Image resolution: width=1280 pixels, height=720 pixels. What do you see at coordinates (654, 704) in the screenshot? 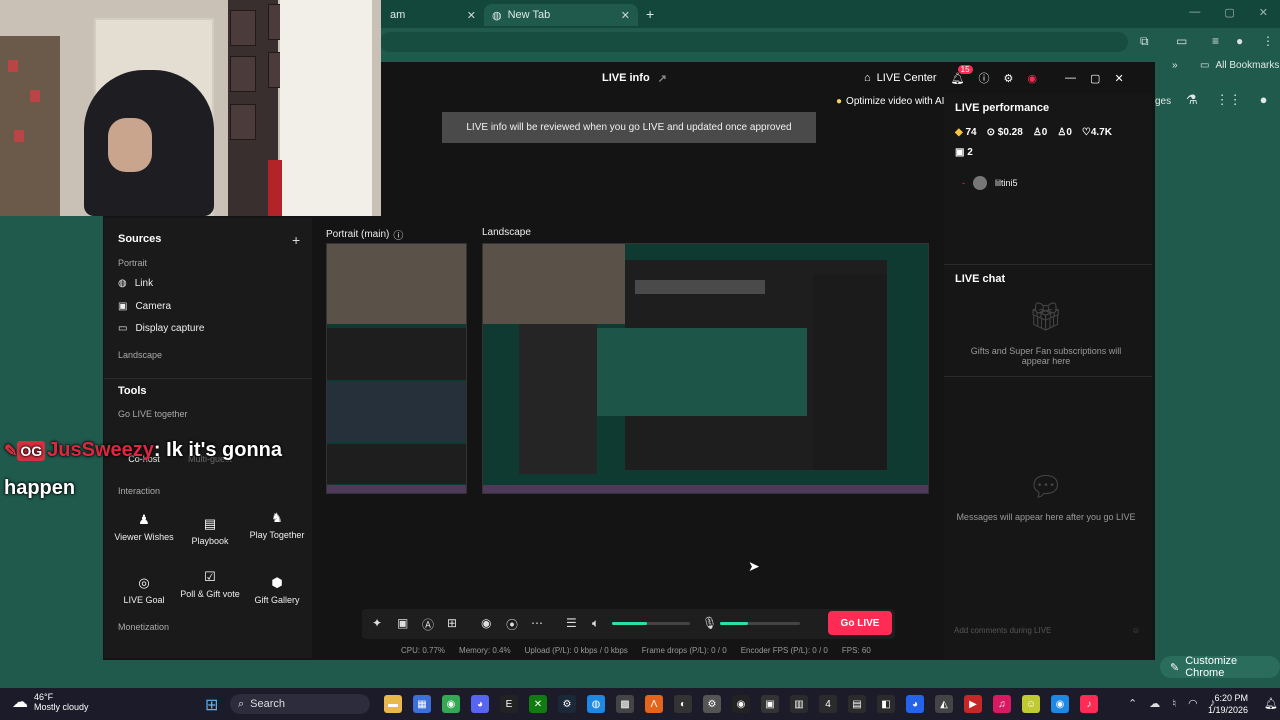
I see `app-icon: Λ` at bounding box center [654, 704].